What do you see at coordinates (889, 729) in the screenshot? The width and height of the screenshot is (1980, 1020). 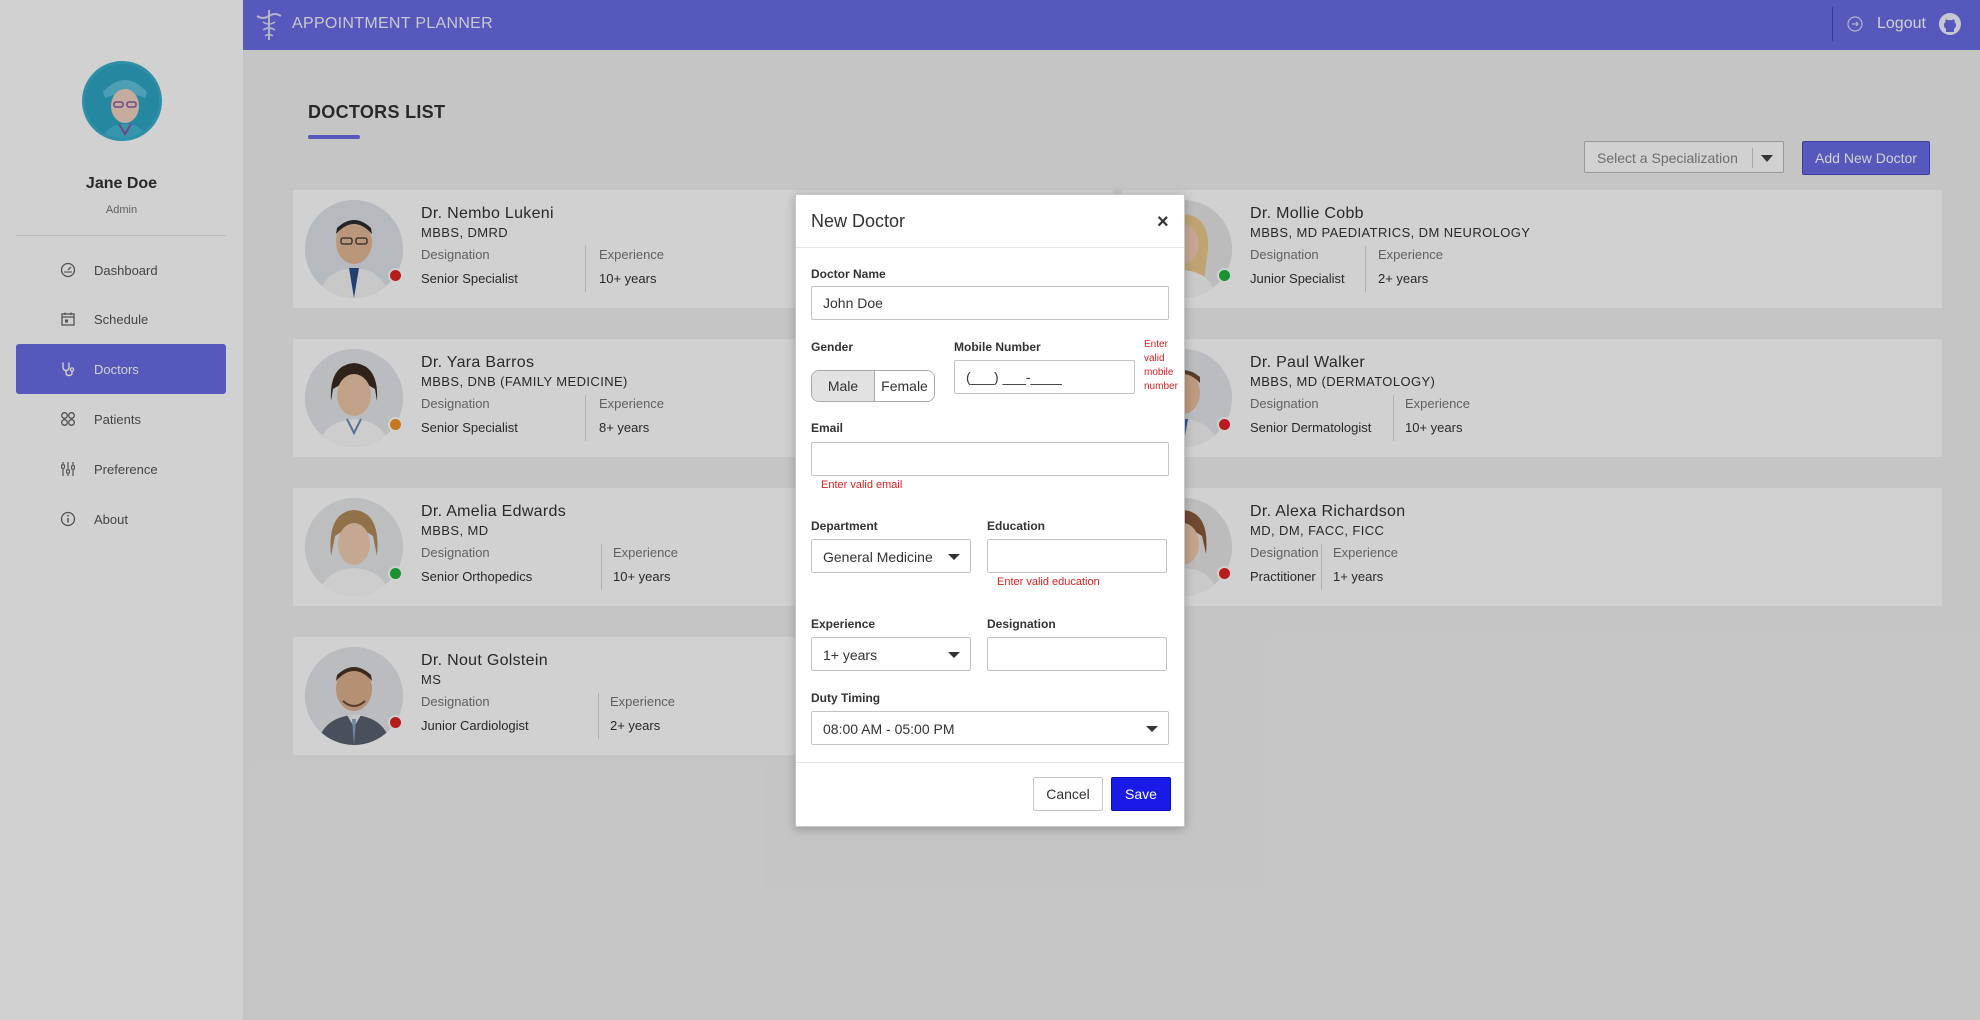 I see `duty-timing-value: 08:00 AM - 05:00 PM` at bounding box center [889, 729].